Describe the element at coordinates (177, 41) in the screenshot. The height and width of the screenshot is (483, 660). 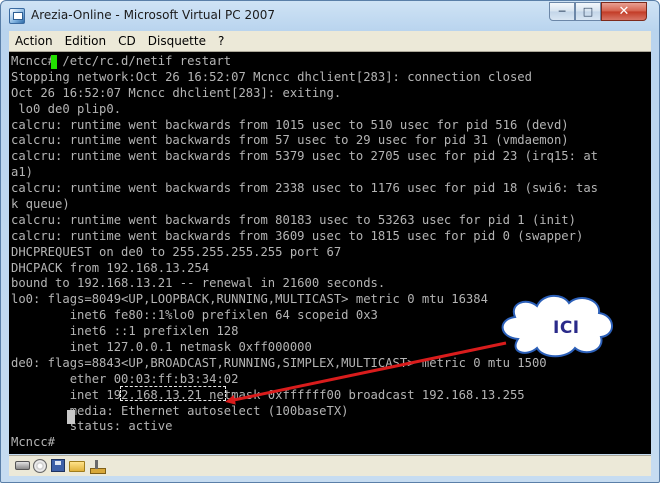
I see `menu-disquette: Disquette` at that location.